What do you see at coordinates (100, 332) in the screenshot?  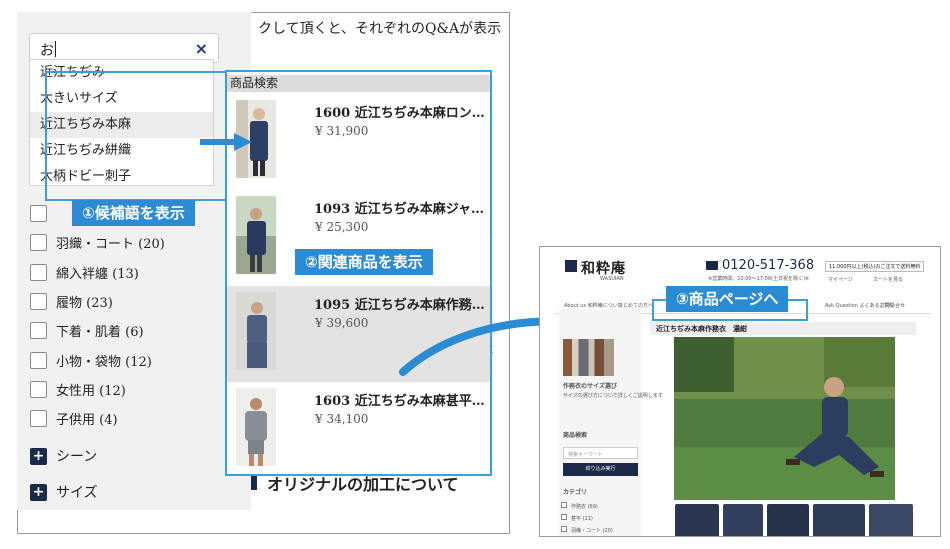 I see `category-label: 下着・肌着 (6)` at bounding box center [100, 332].